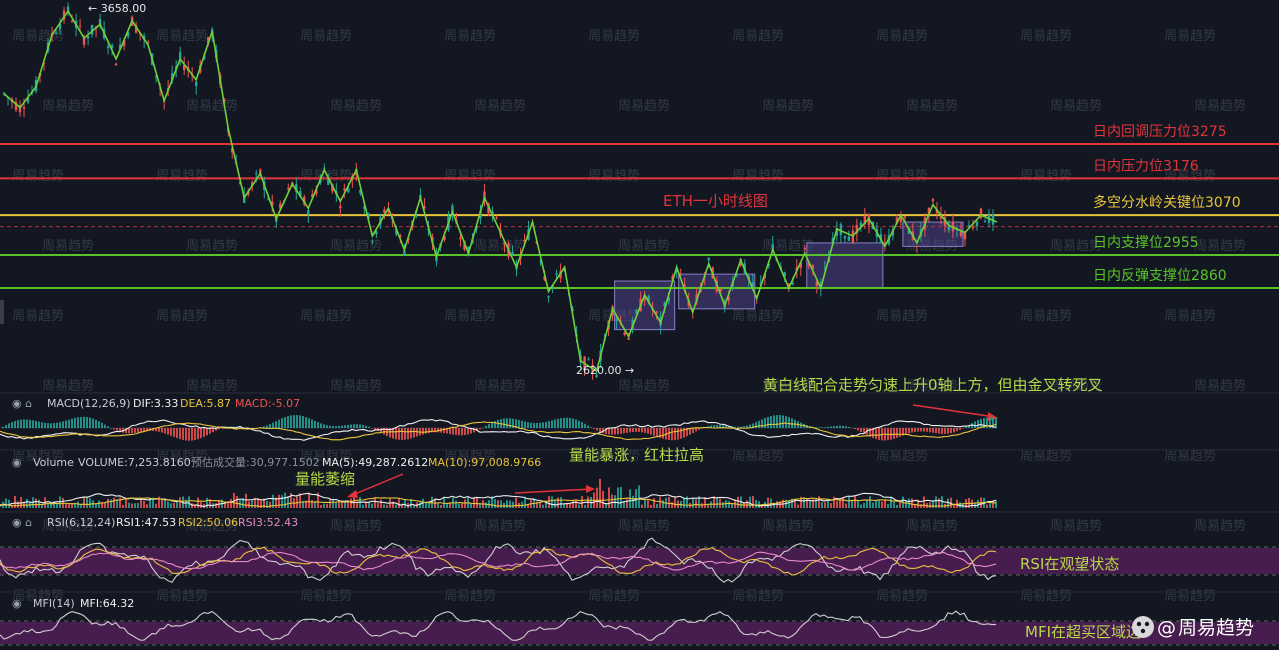 The height and width of the screenshot is (650, 1279). Describe the element at coordinates (2, 312) in the screenshot. I see `scroll-handle` at that location.